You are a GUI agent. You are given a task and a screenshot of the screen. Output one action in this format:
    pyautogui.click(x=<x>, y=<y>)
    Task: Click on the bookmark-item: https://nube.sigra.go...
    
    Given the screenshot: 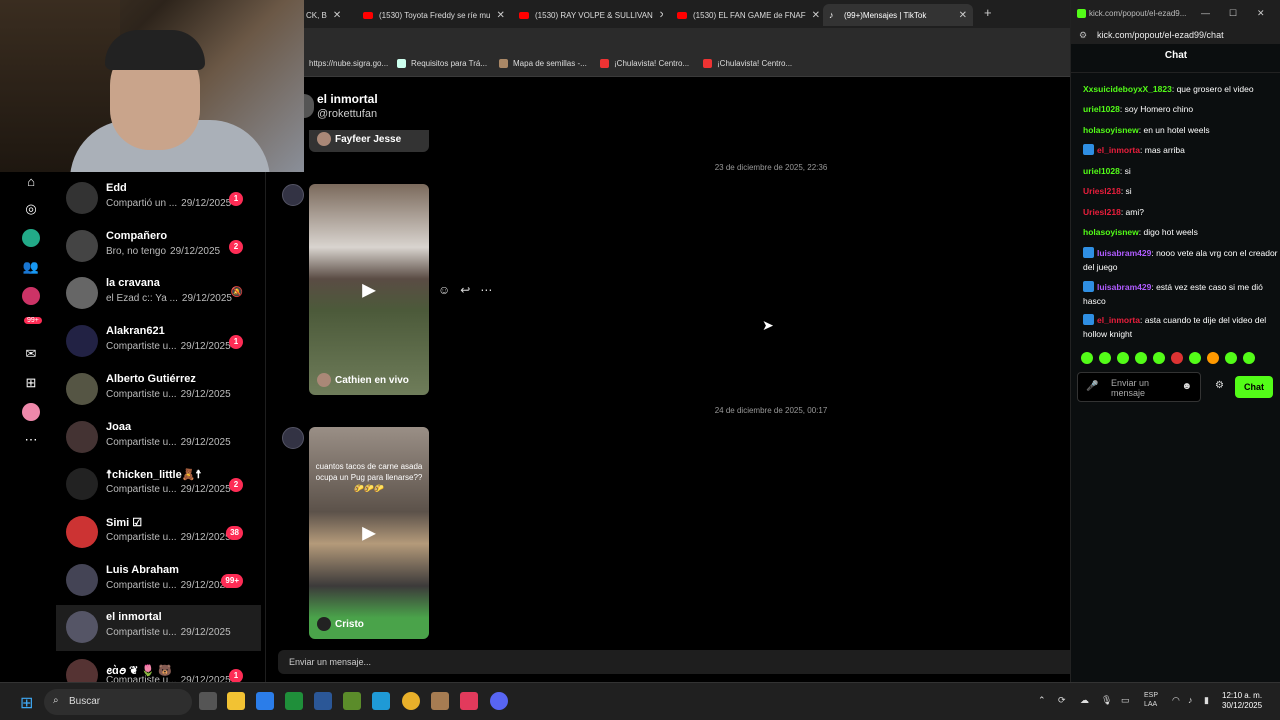 What is the action you would take?
    pyautogui.click(x=348, y=63)
    